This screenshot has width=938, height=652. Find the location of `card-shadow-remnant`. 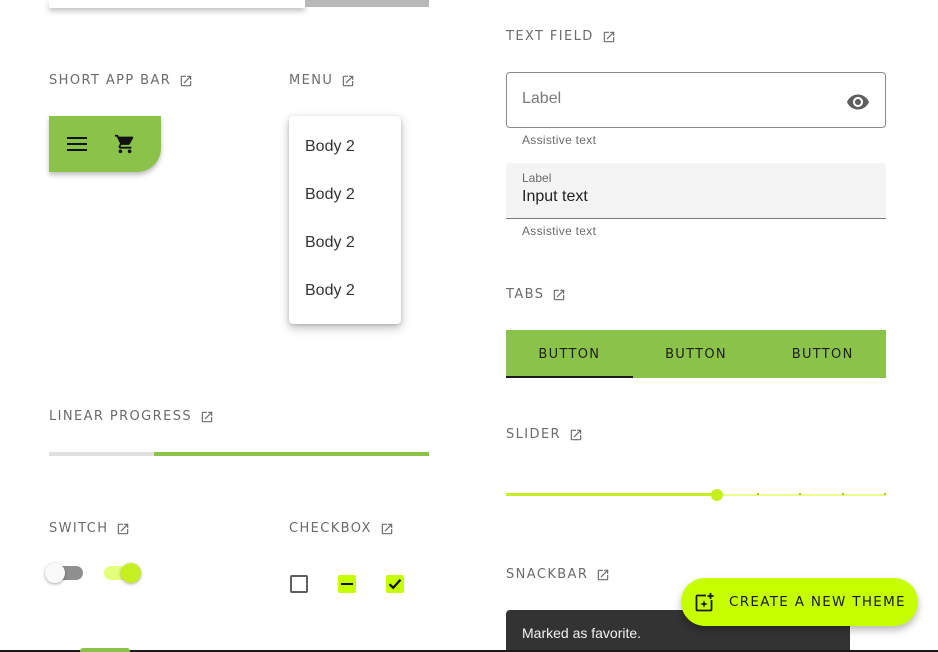

card-shadow-remnant is located at coordinates (177, 4).